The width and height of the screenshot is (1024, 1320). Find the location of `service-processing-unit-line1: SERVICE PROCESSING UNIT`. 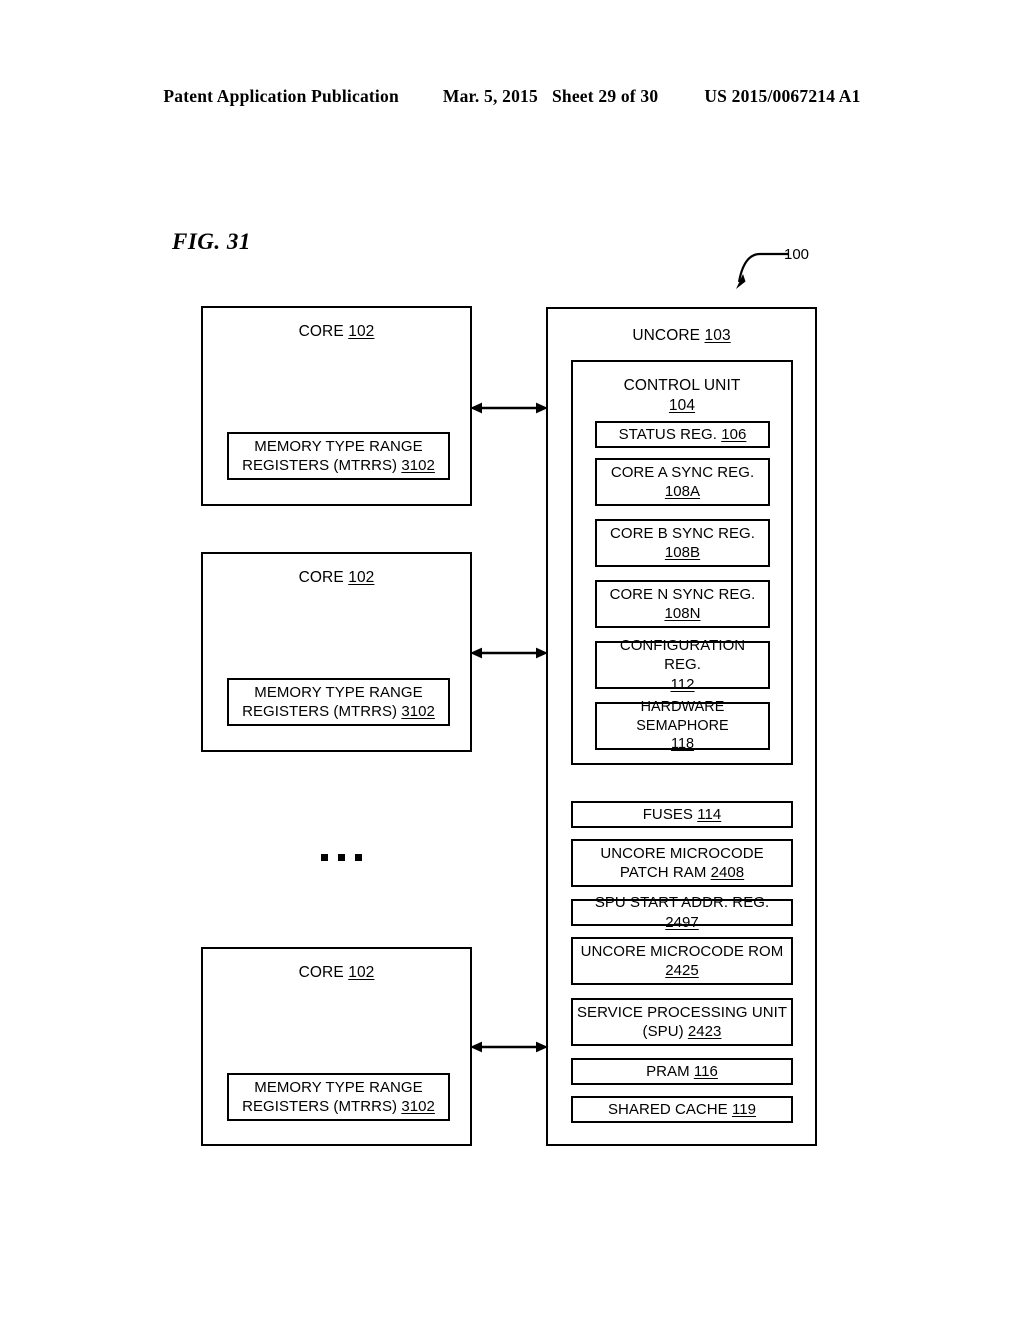

service-processing-unit-line1: SERVICE PROCESSING UNIT is located at coordinates (682, 1012).